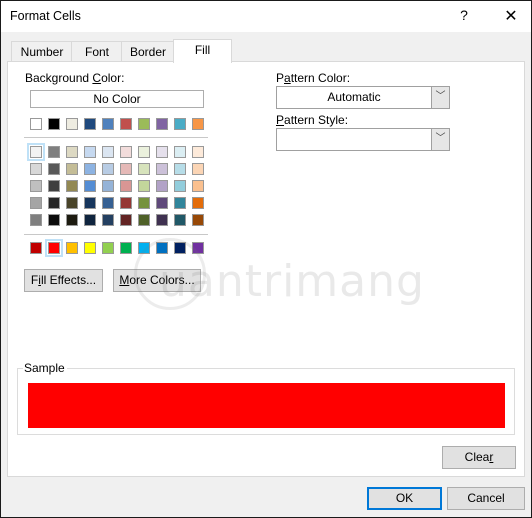  What do you see at coordinates (316, 120) in the screenshot?
I see `label-part: attern Style:` at bounding box center [316, 120].